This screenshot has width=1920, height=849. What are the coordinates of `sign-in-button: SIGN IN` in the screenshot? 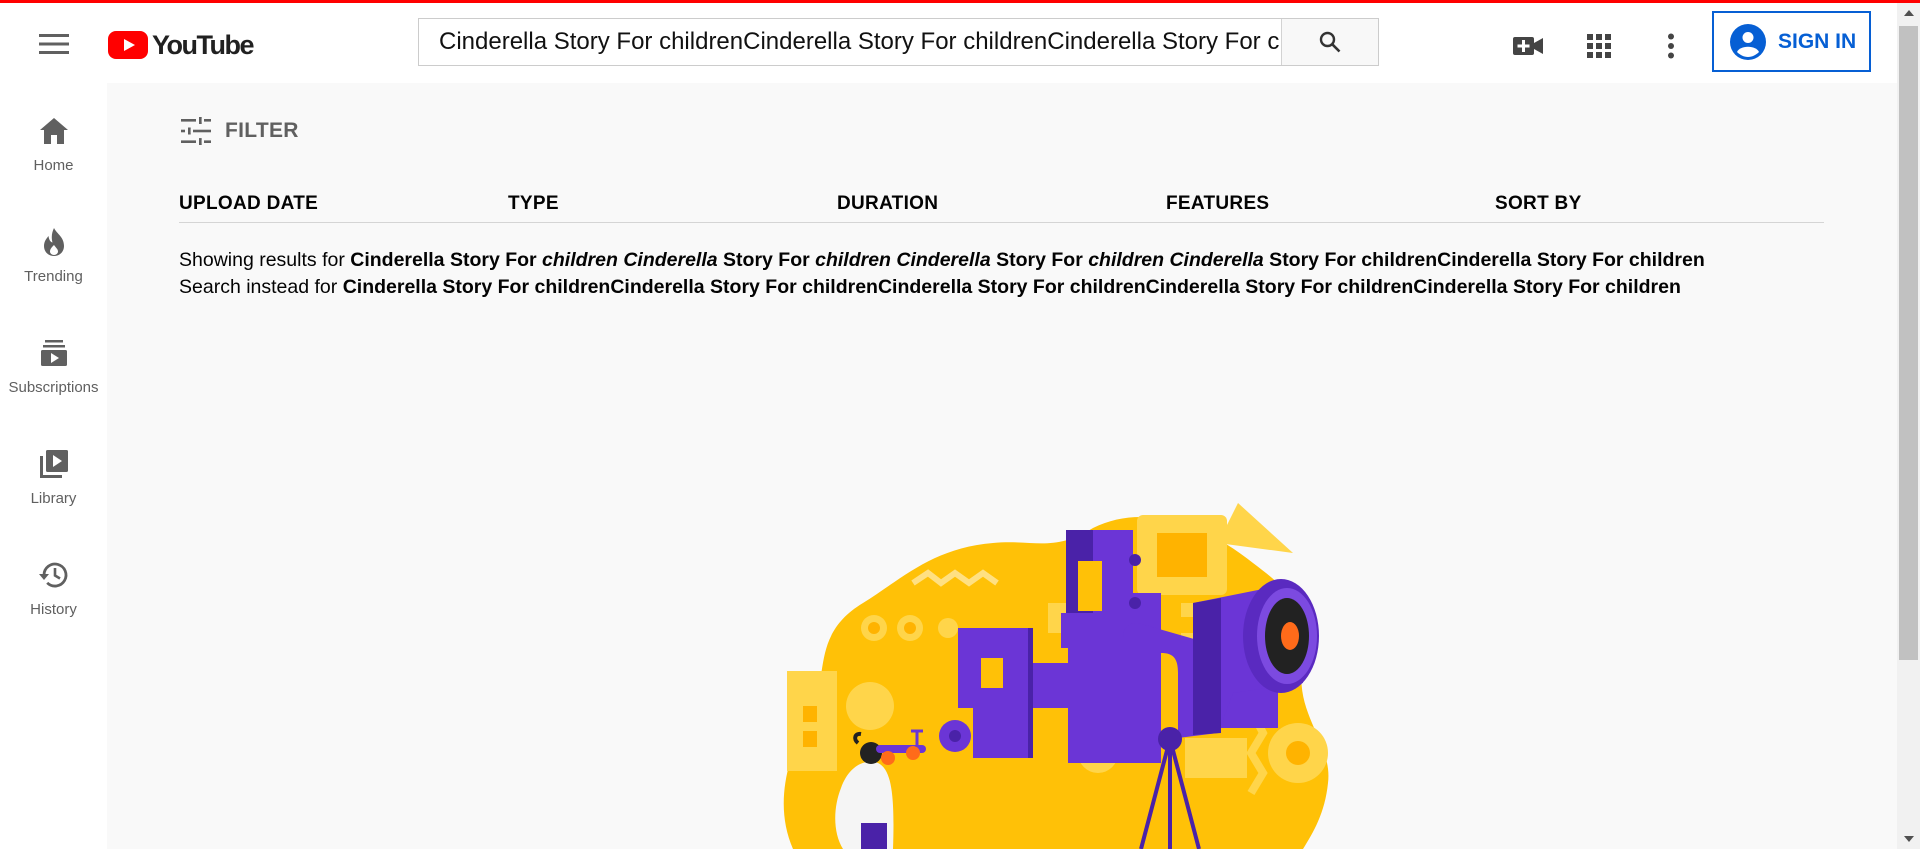 It's located at (1791, 41).